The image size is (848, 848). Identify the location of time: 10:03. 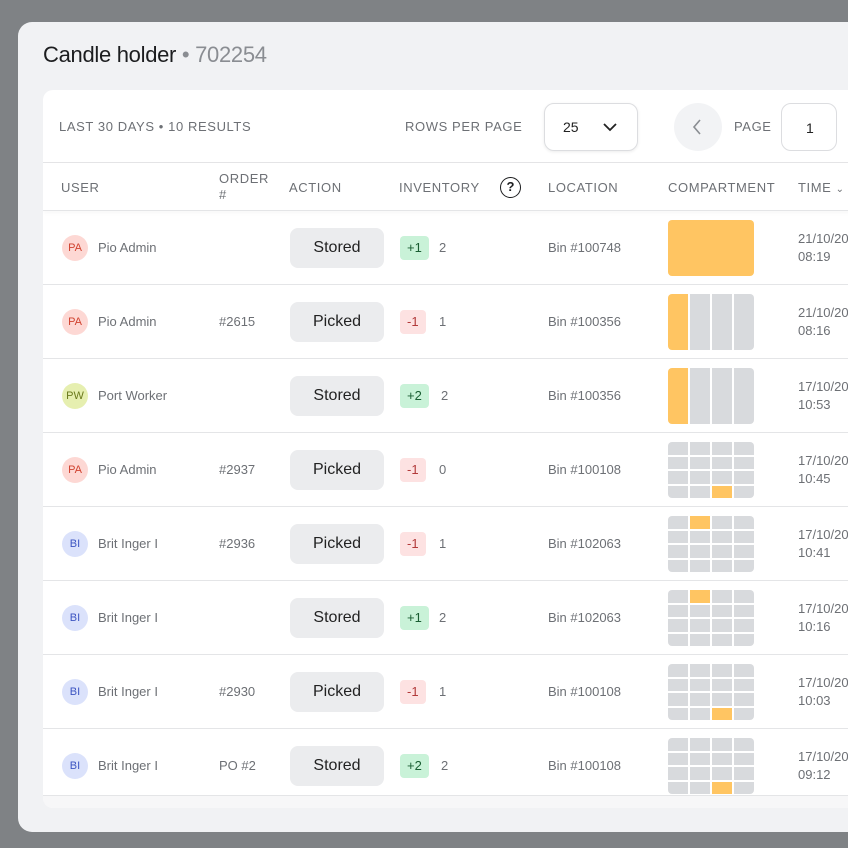
(814, 700).